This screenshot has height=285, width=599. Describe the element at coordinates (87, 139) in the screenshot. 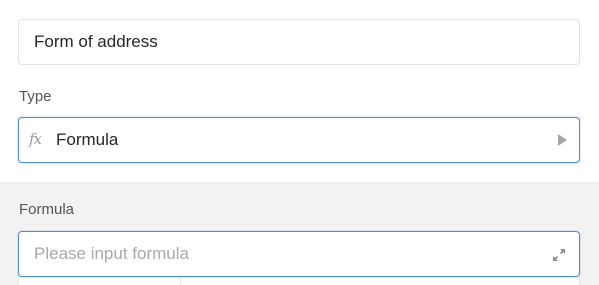

I see `column-type-value: Formula` at that location.